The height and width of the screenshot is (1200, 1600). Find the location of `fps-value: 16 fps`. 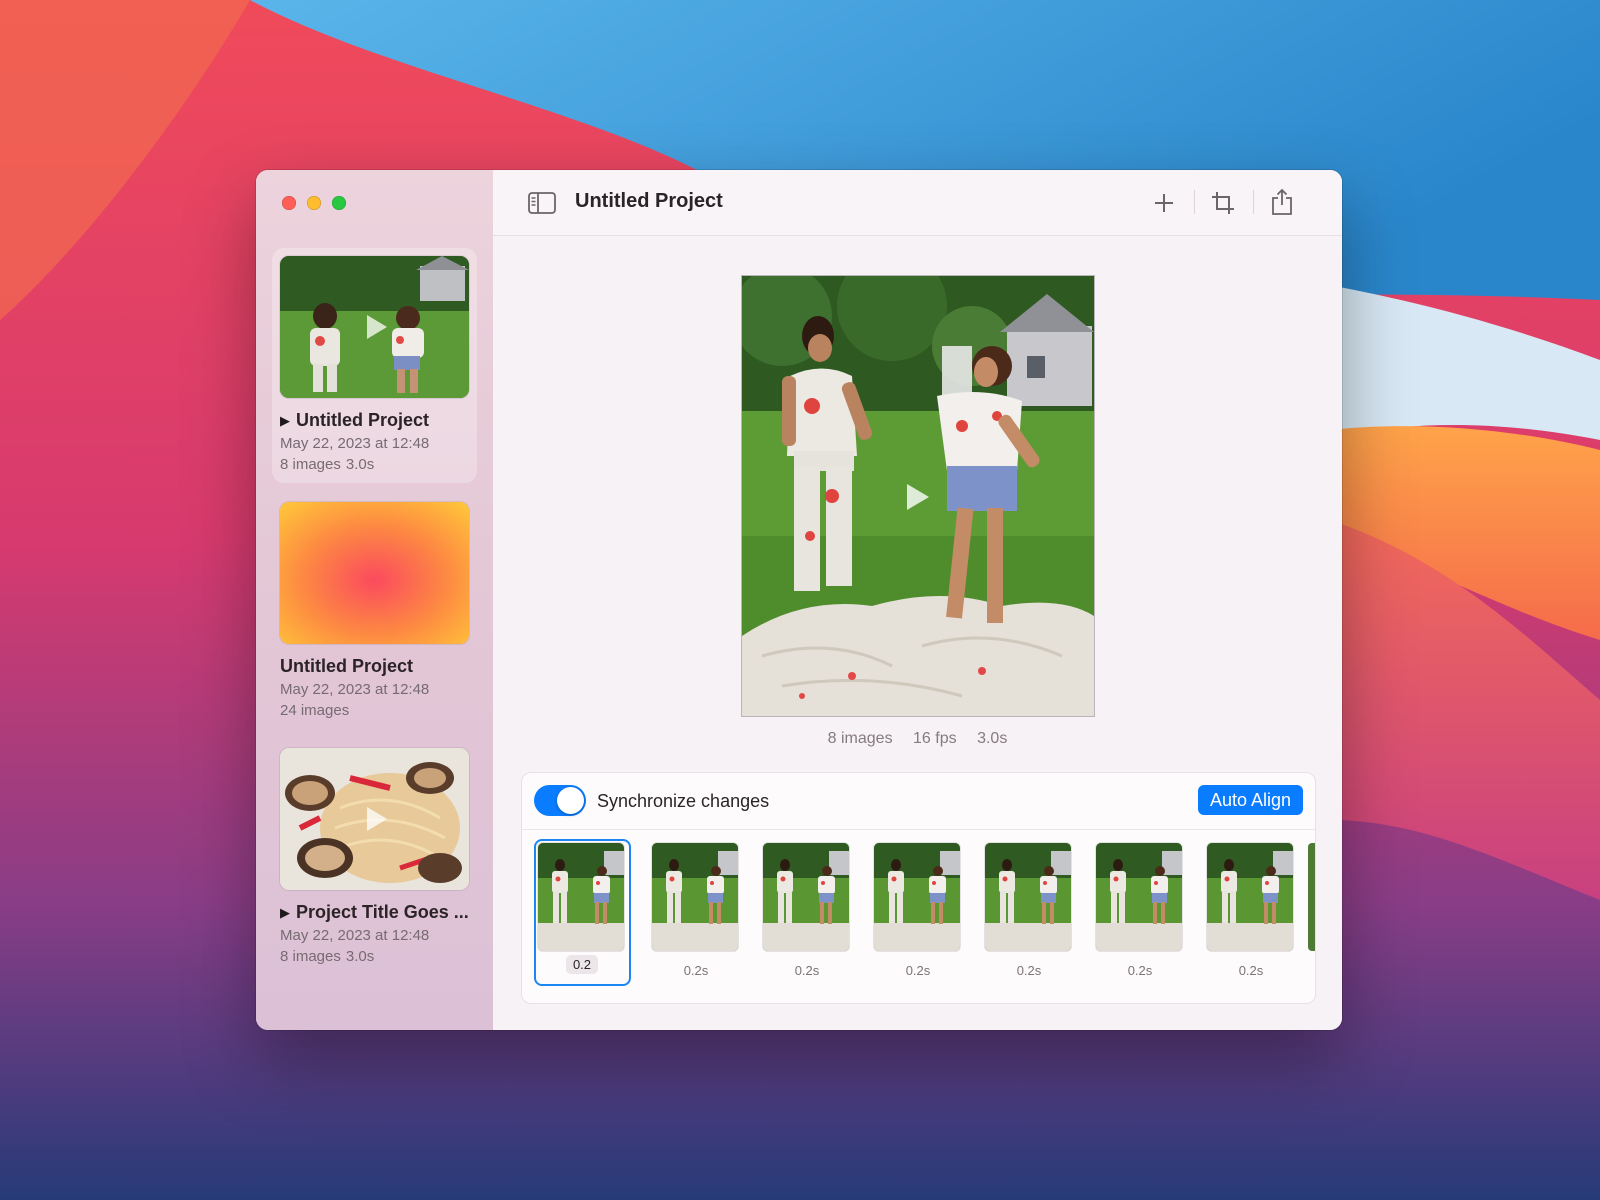

fps-value: 16 fps is located at coordinates (935, 738).